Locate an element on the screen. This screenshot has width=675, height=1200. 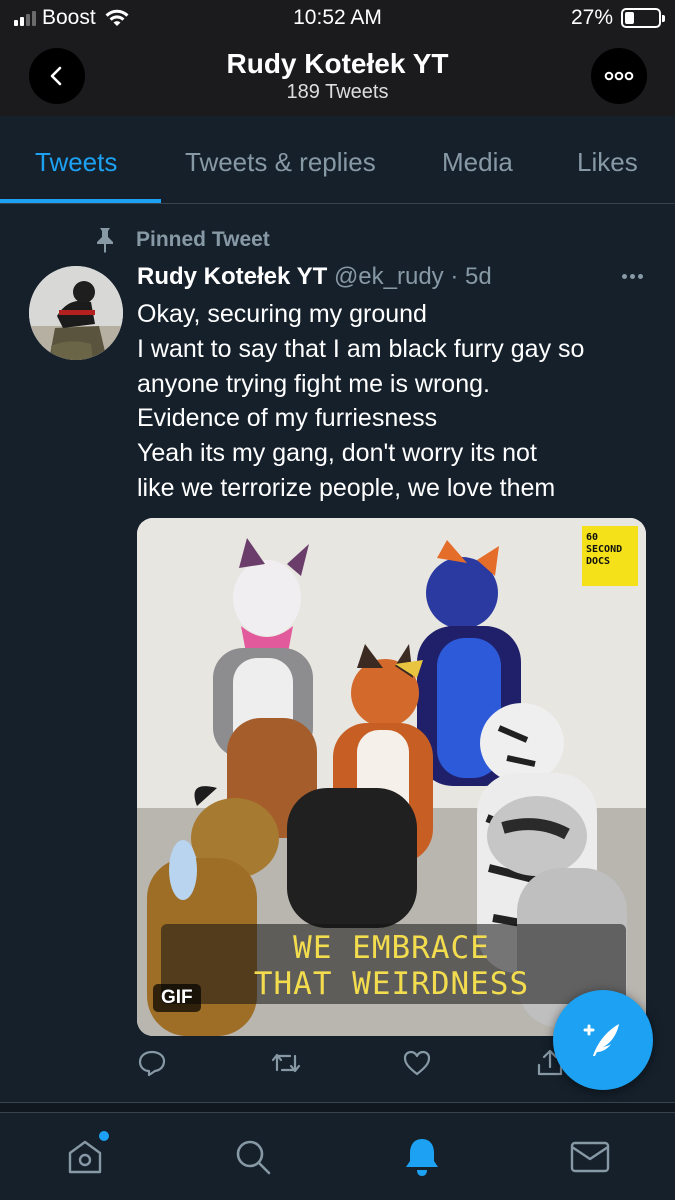
profile-header: Rudy Kotełek YT 189 Tweets is located at coordinates (337, 76).